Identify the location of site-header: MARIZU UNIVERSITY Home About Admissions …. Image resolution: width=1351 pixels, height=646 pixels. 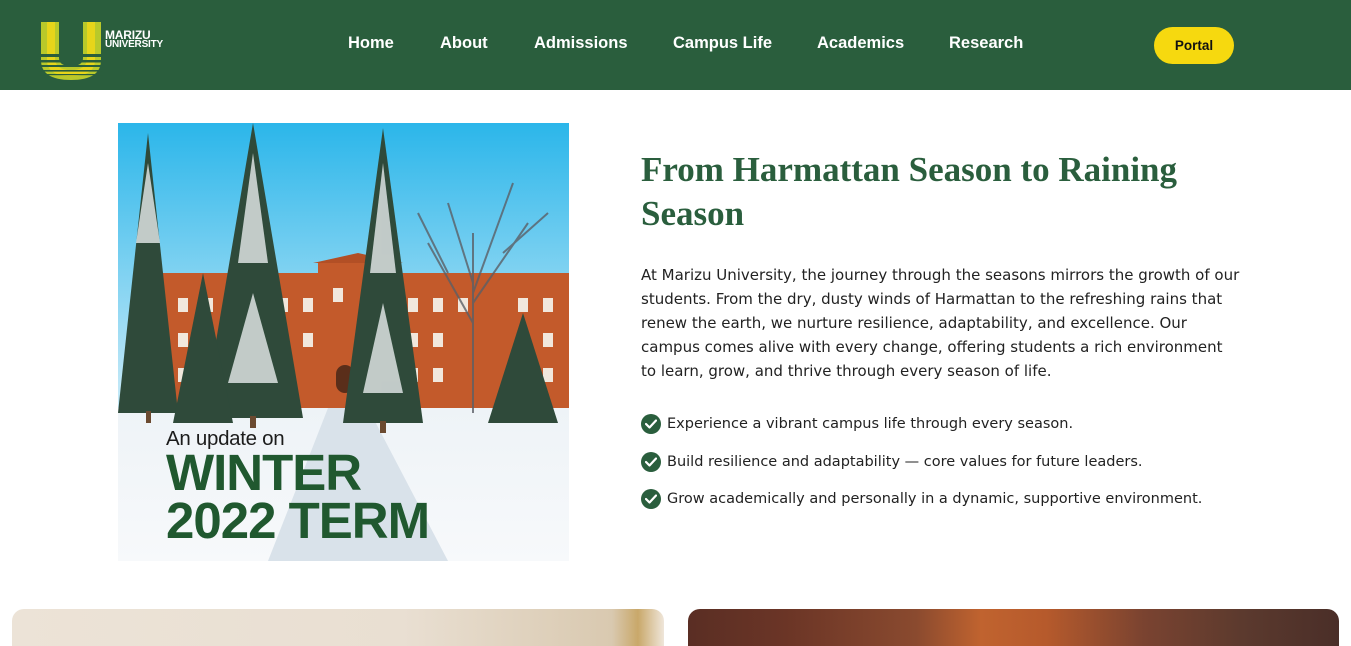
(675, 45).